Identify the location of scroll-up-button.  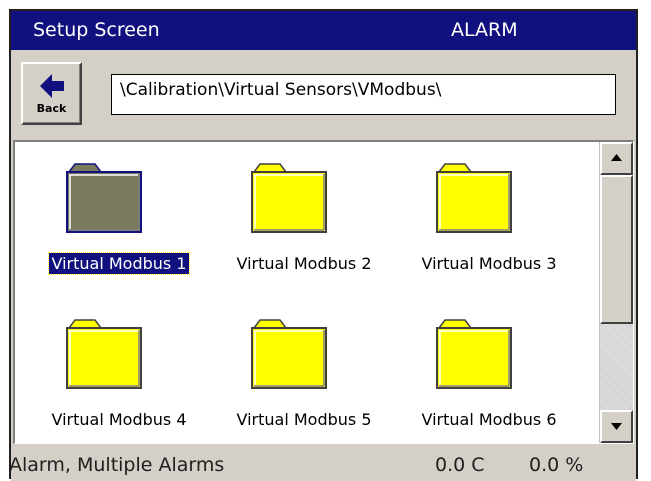
(616, 158).